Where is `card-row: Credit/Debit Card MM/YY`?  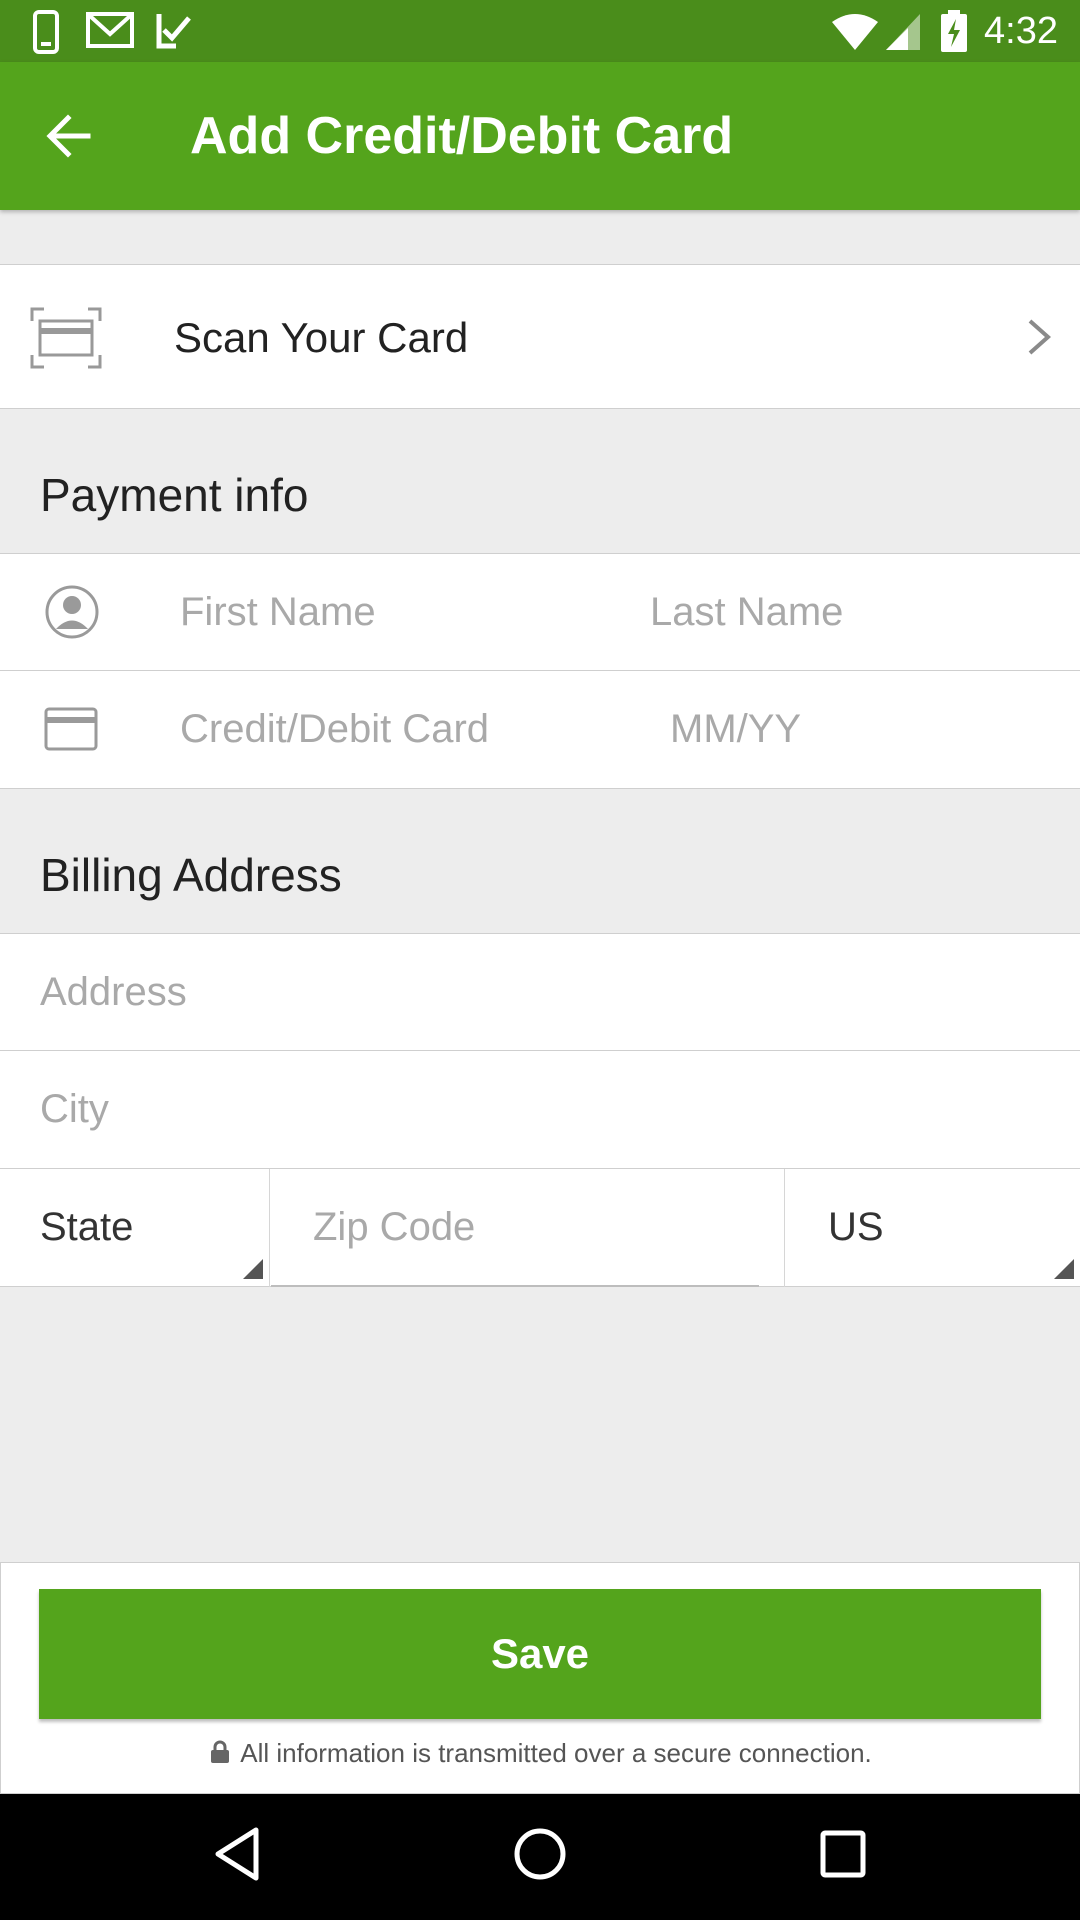 card-row: Credit/Debit Card MM/YY is located at coordinates (540, 730).